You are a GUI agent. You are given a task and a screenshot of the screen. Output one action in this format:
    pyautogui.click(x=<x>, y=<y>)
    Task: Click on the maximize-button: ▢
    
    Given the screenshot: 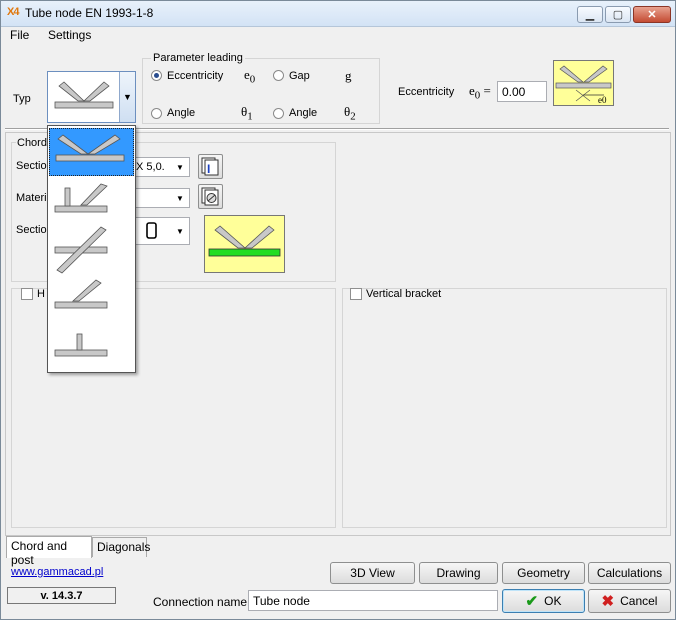 What is the action you would take?
    pyautogui.click(x=618, y=14)
    